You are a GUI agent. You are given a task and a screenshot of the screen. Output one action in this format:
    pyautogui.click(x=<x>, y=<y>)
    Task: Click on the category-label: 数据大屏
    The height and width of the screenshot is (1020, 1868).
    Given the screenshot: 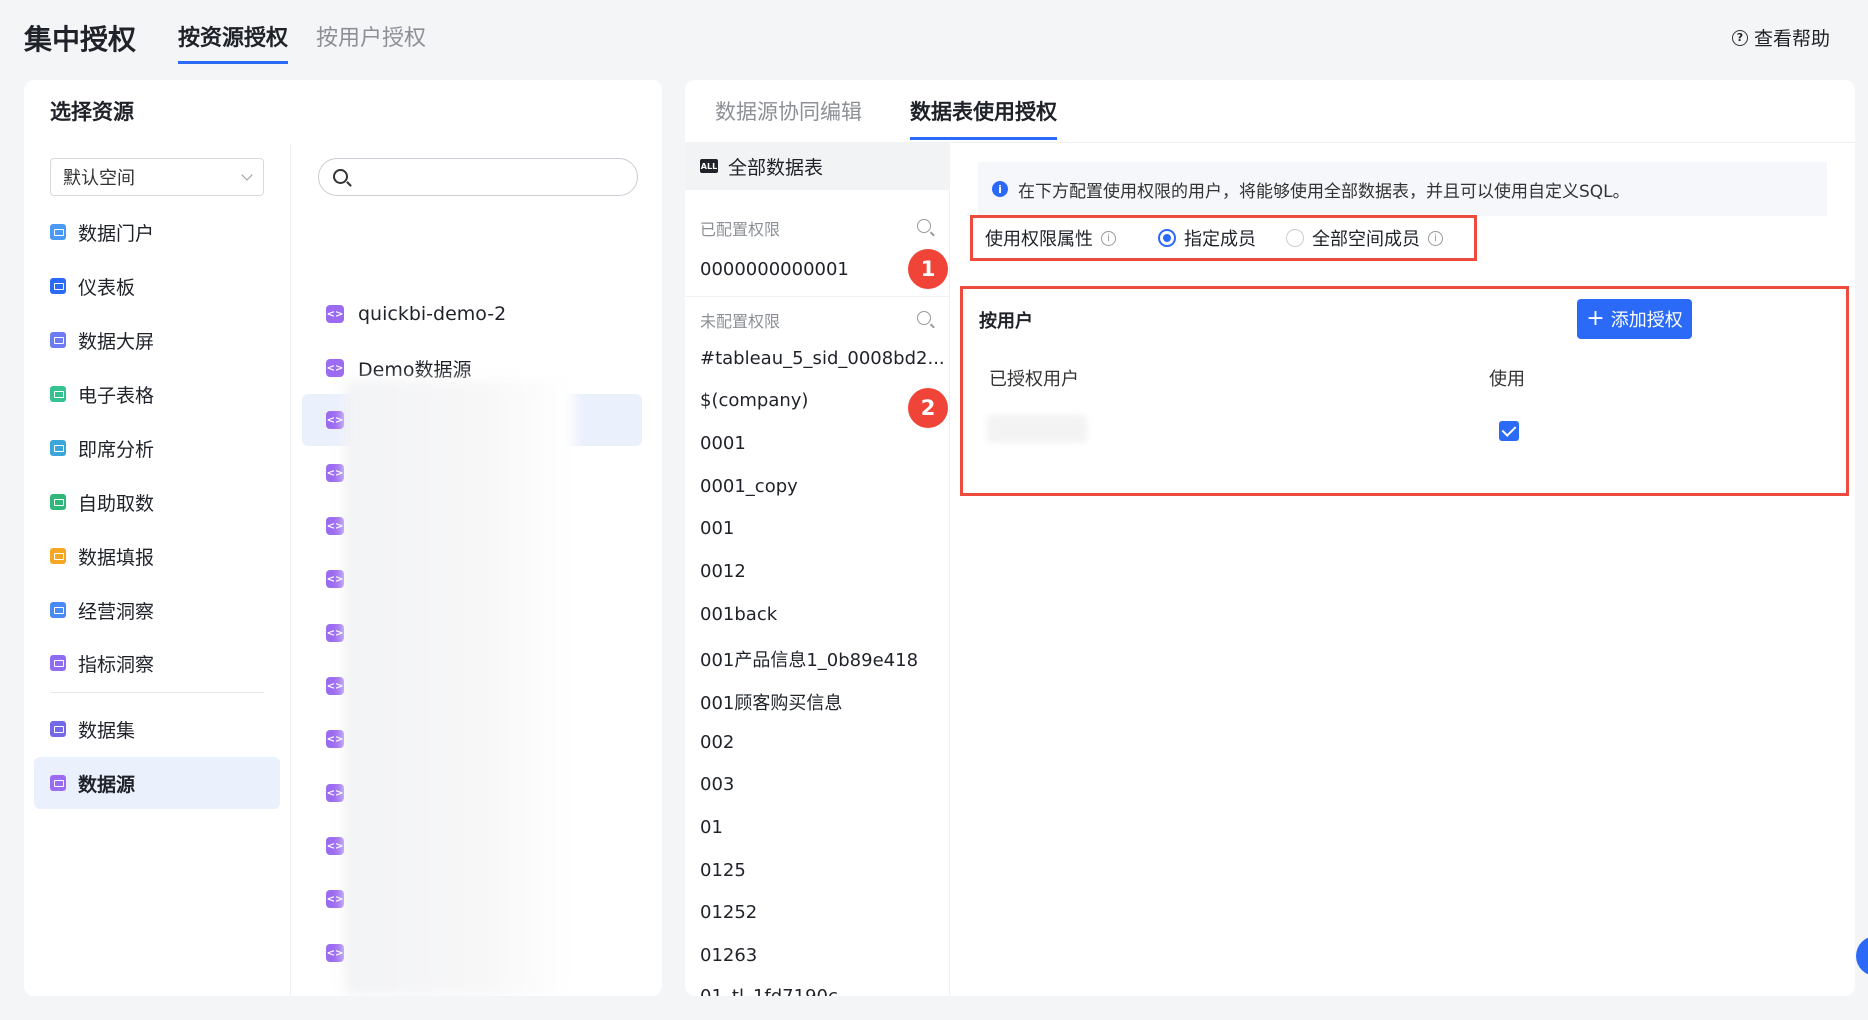 What is the action you would take?
    pyautogui.click(x=116, y=341)
    